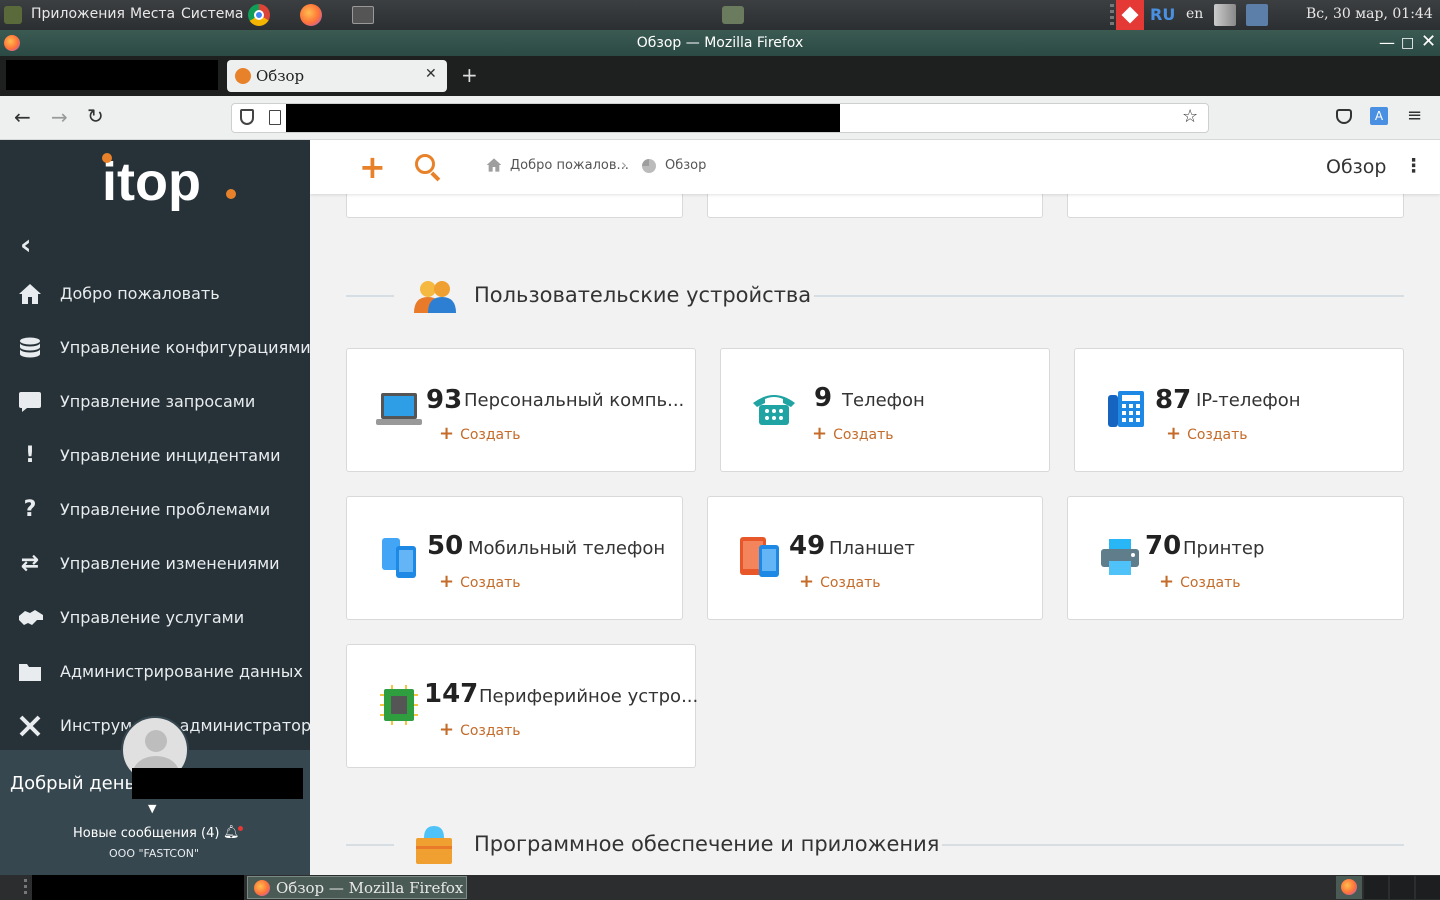 This screenshot has width=1440, height=900. Describe the element at coordinates (872, 548) in the screenshot. I see `card-name: Планшет` at that location.